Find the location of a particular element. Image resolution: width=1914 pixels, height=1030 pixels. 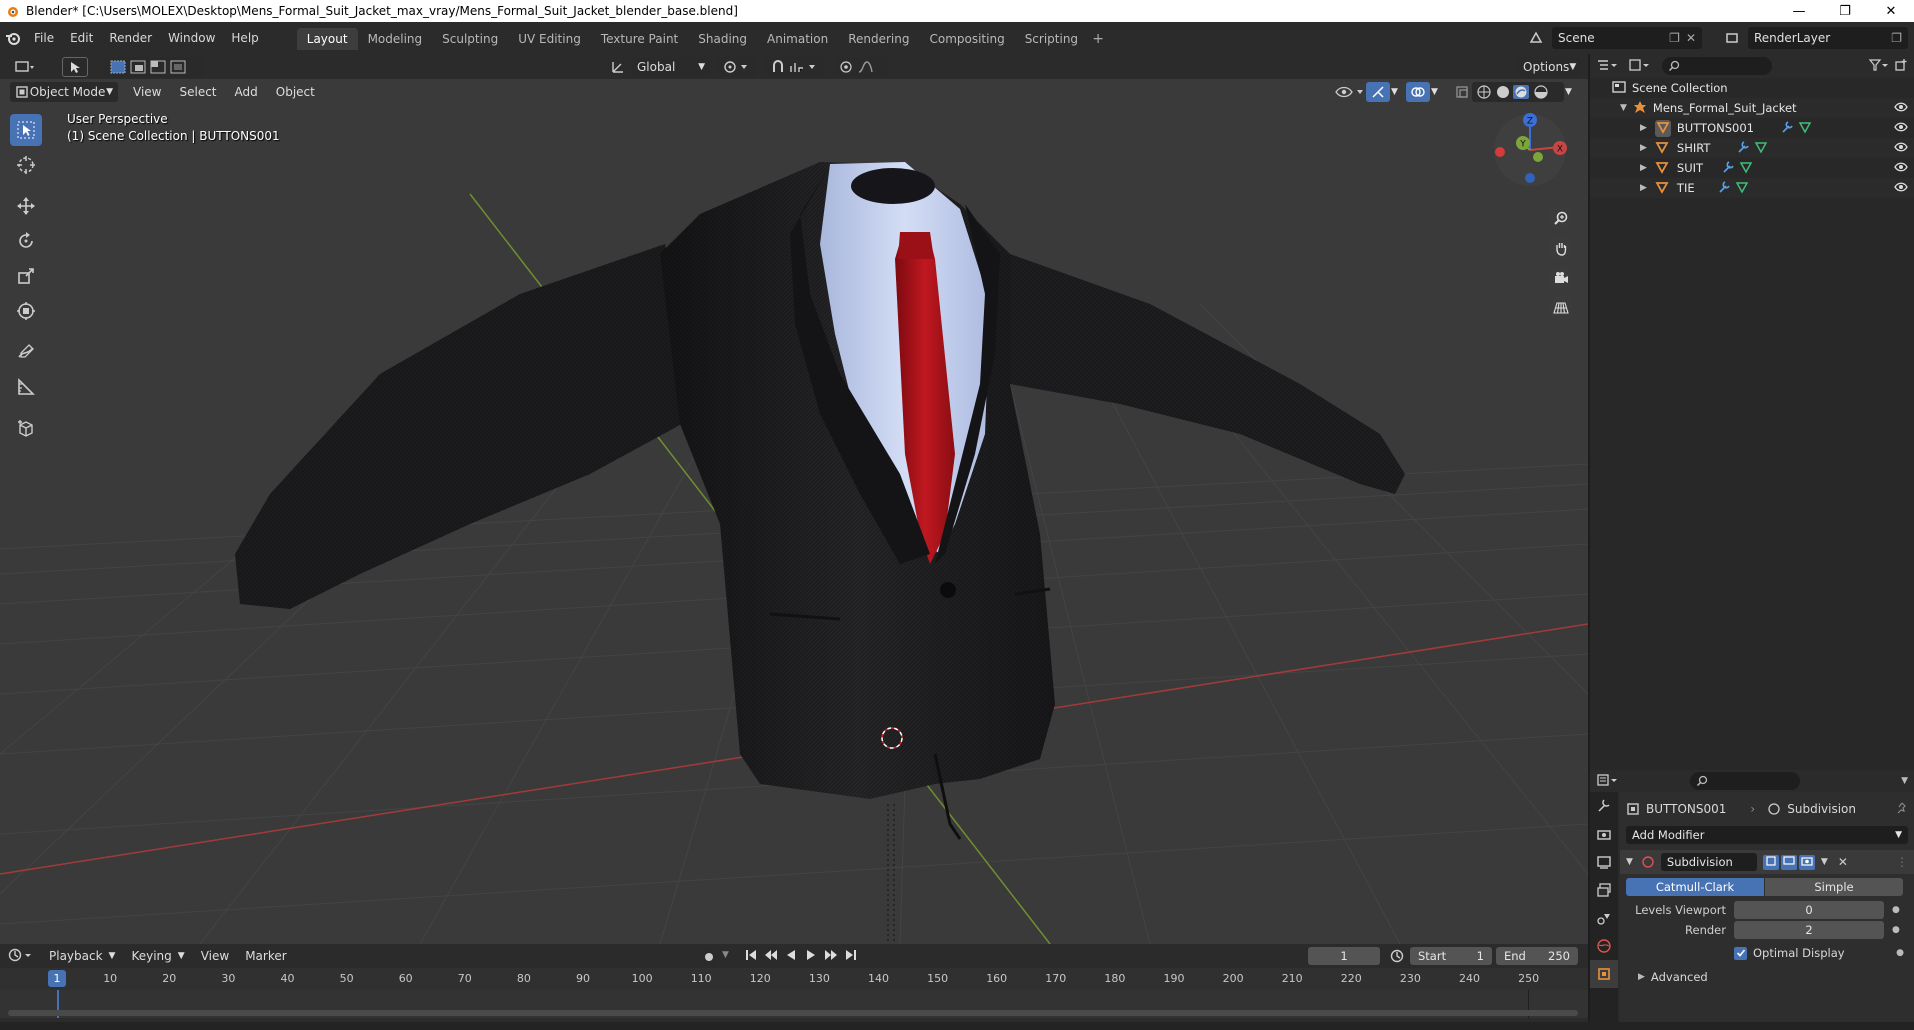

options-dropdown: Options ▼ is located at coordinates (1549, 66).